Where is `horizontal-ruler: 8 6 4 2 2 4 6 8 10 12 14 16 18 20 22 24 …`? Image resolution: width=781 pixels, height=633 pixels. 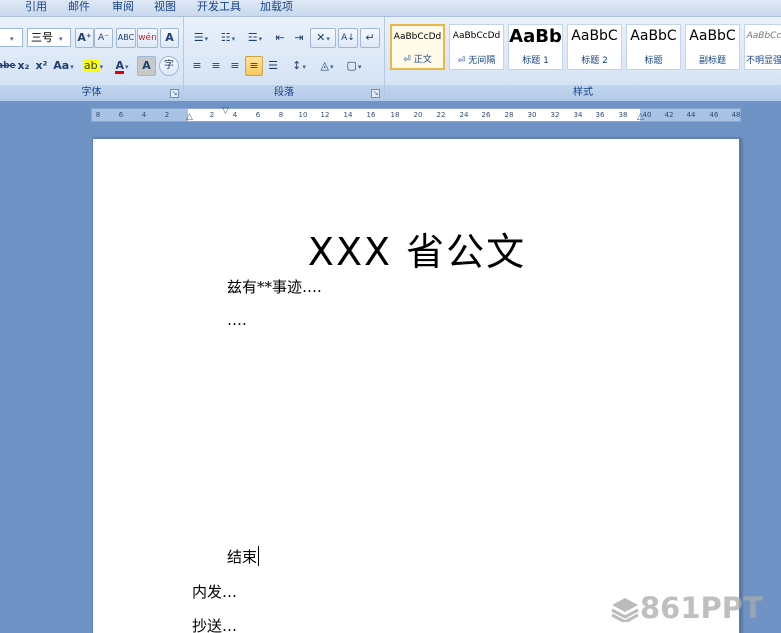
horizontal-ruler: 8 6 4 2 2 4 6 8 10 12 14 16 18 20 22 24 … is located at coordinates (416, 114).